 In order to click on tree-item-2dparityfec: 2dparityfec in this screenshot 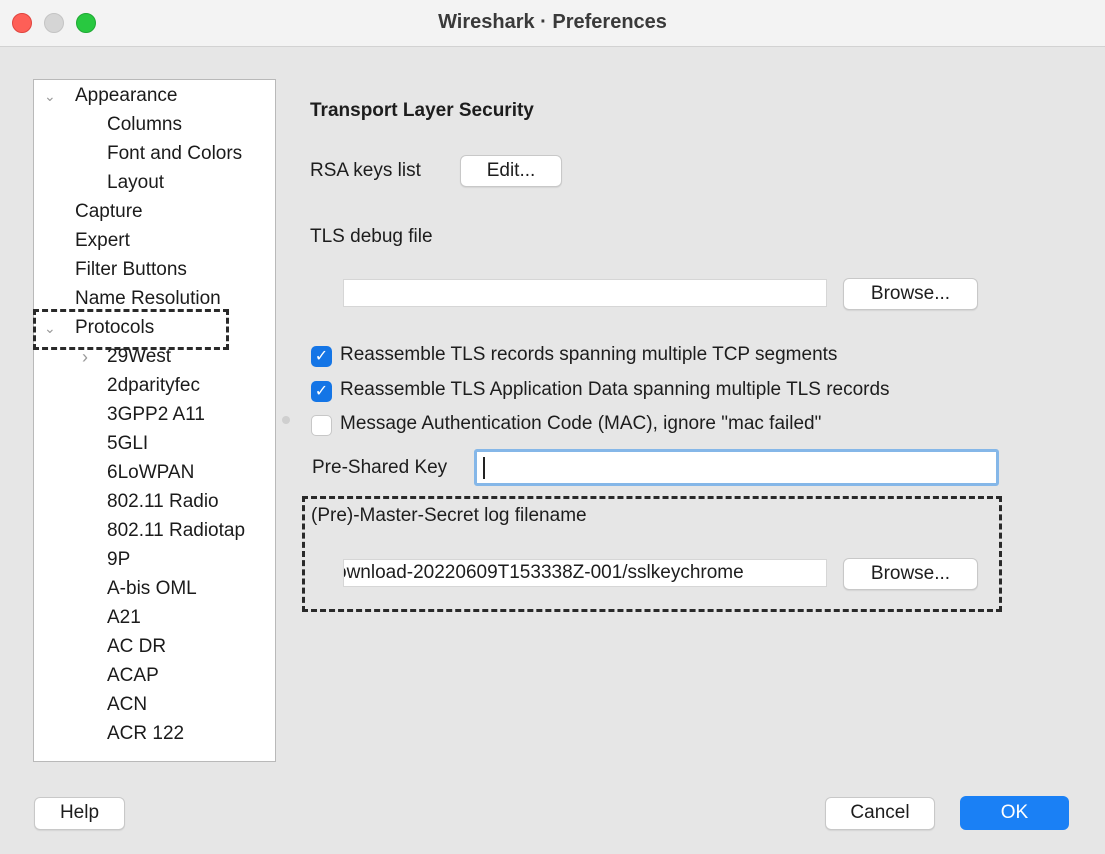, I will do `click(153, 386)`.